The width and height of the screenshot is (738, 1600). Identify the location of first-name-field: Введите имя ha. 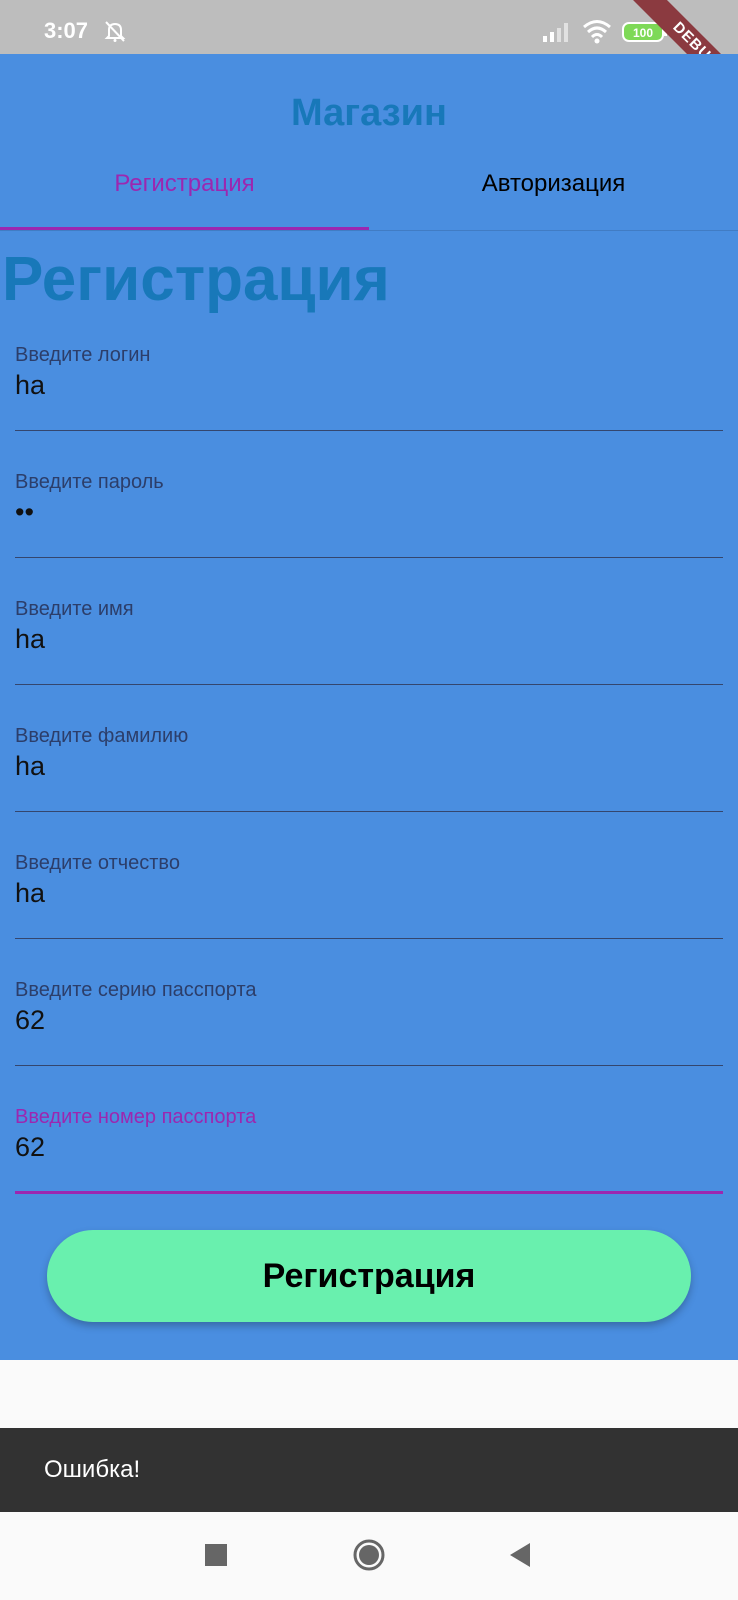
(369, 653).